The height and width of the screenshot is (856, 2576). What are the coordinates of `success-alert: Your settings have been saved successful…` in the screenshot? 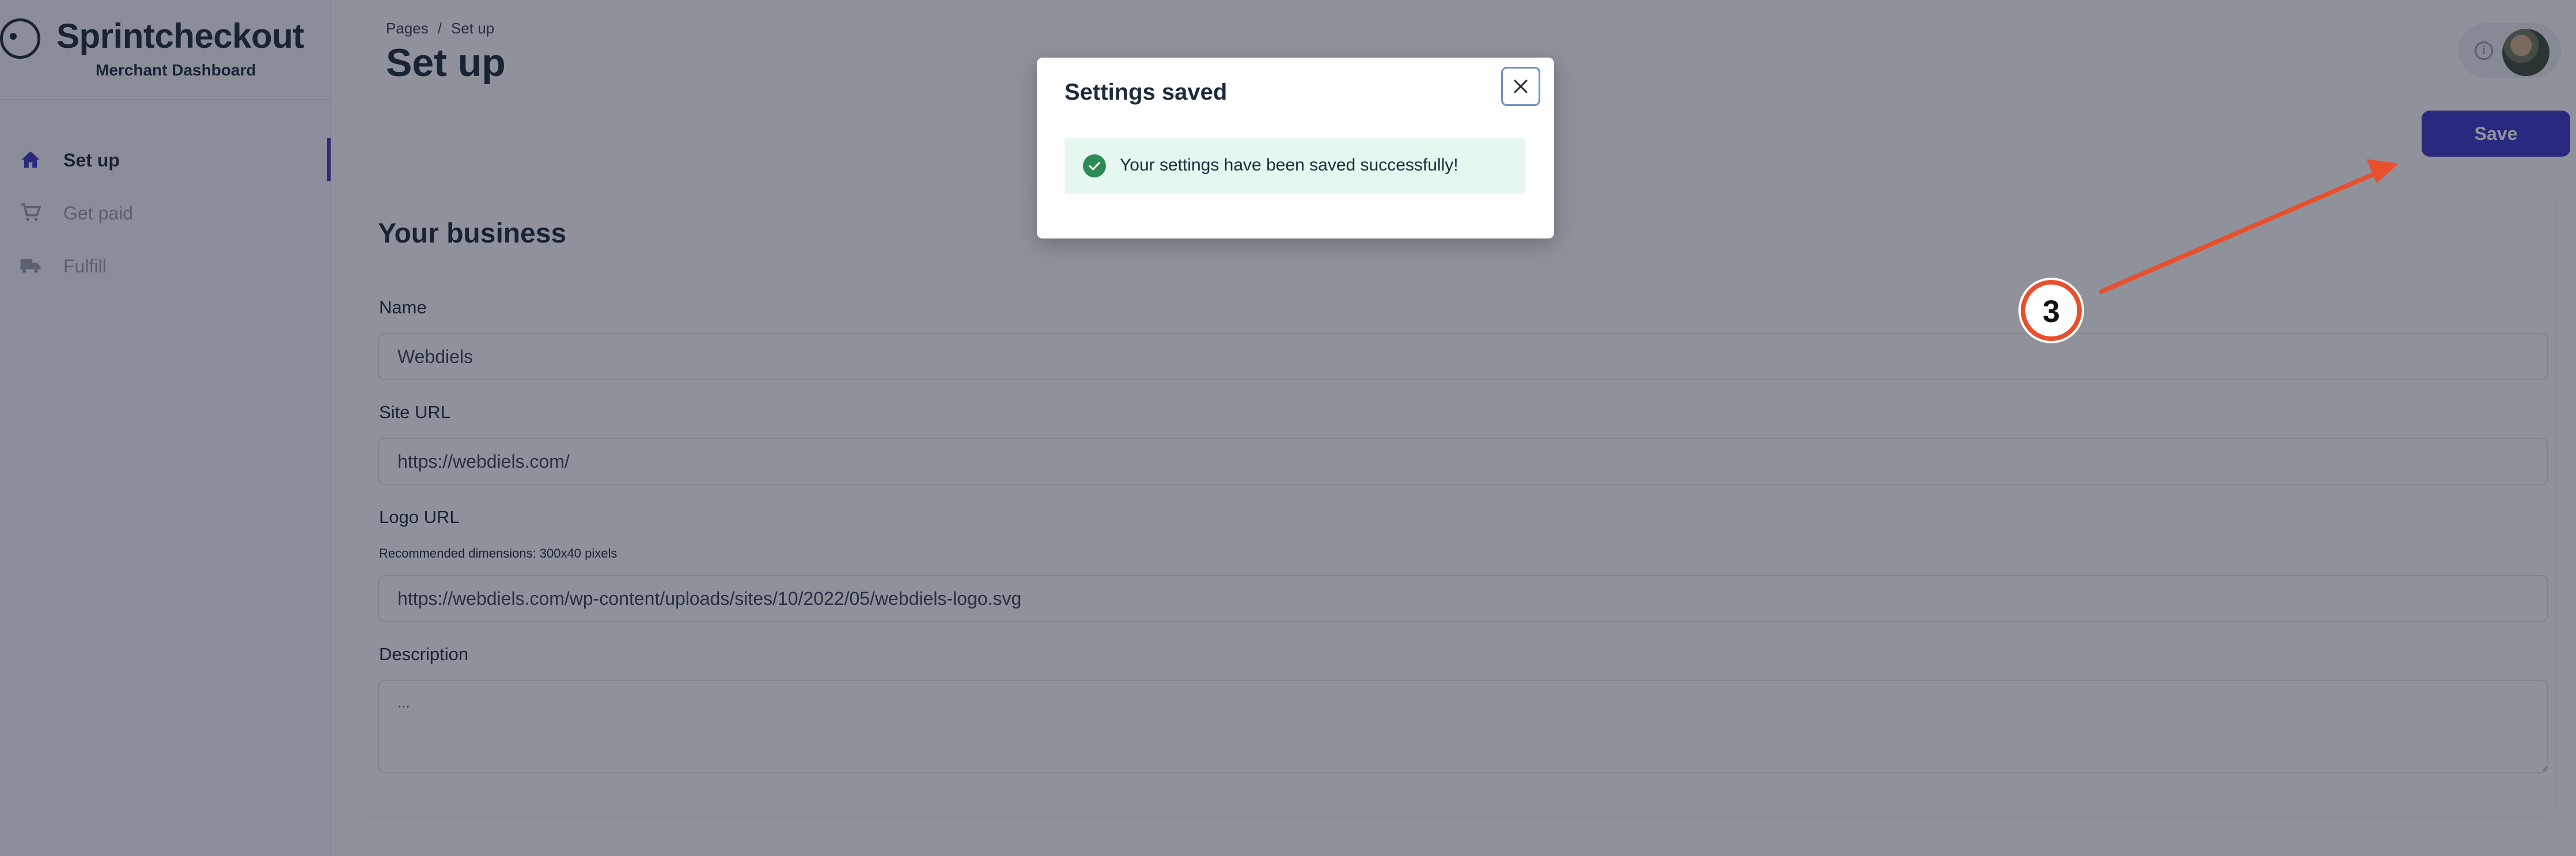 It's located at (1295, 166).